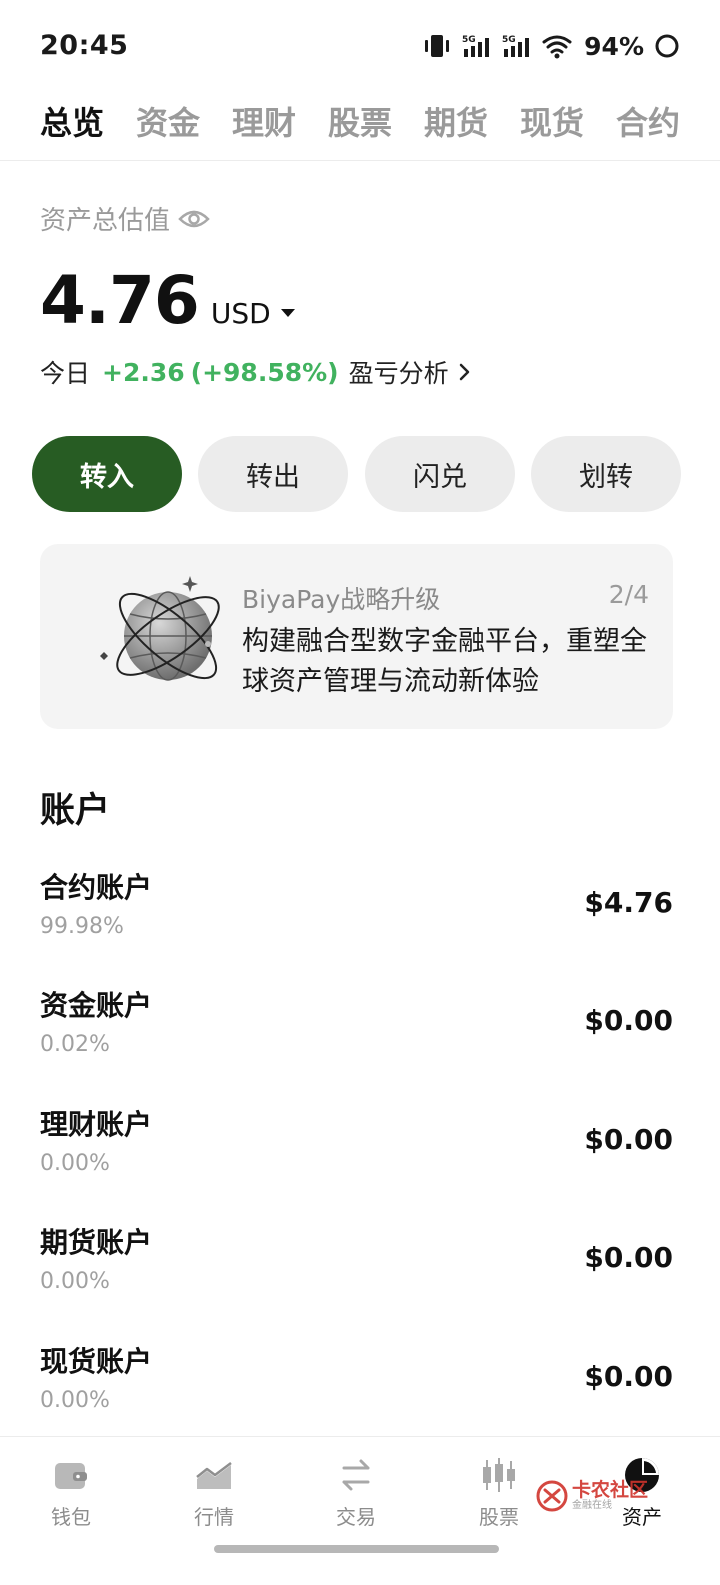  I want to click on signal-1-label: 5G, so click(469, 40).